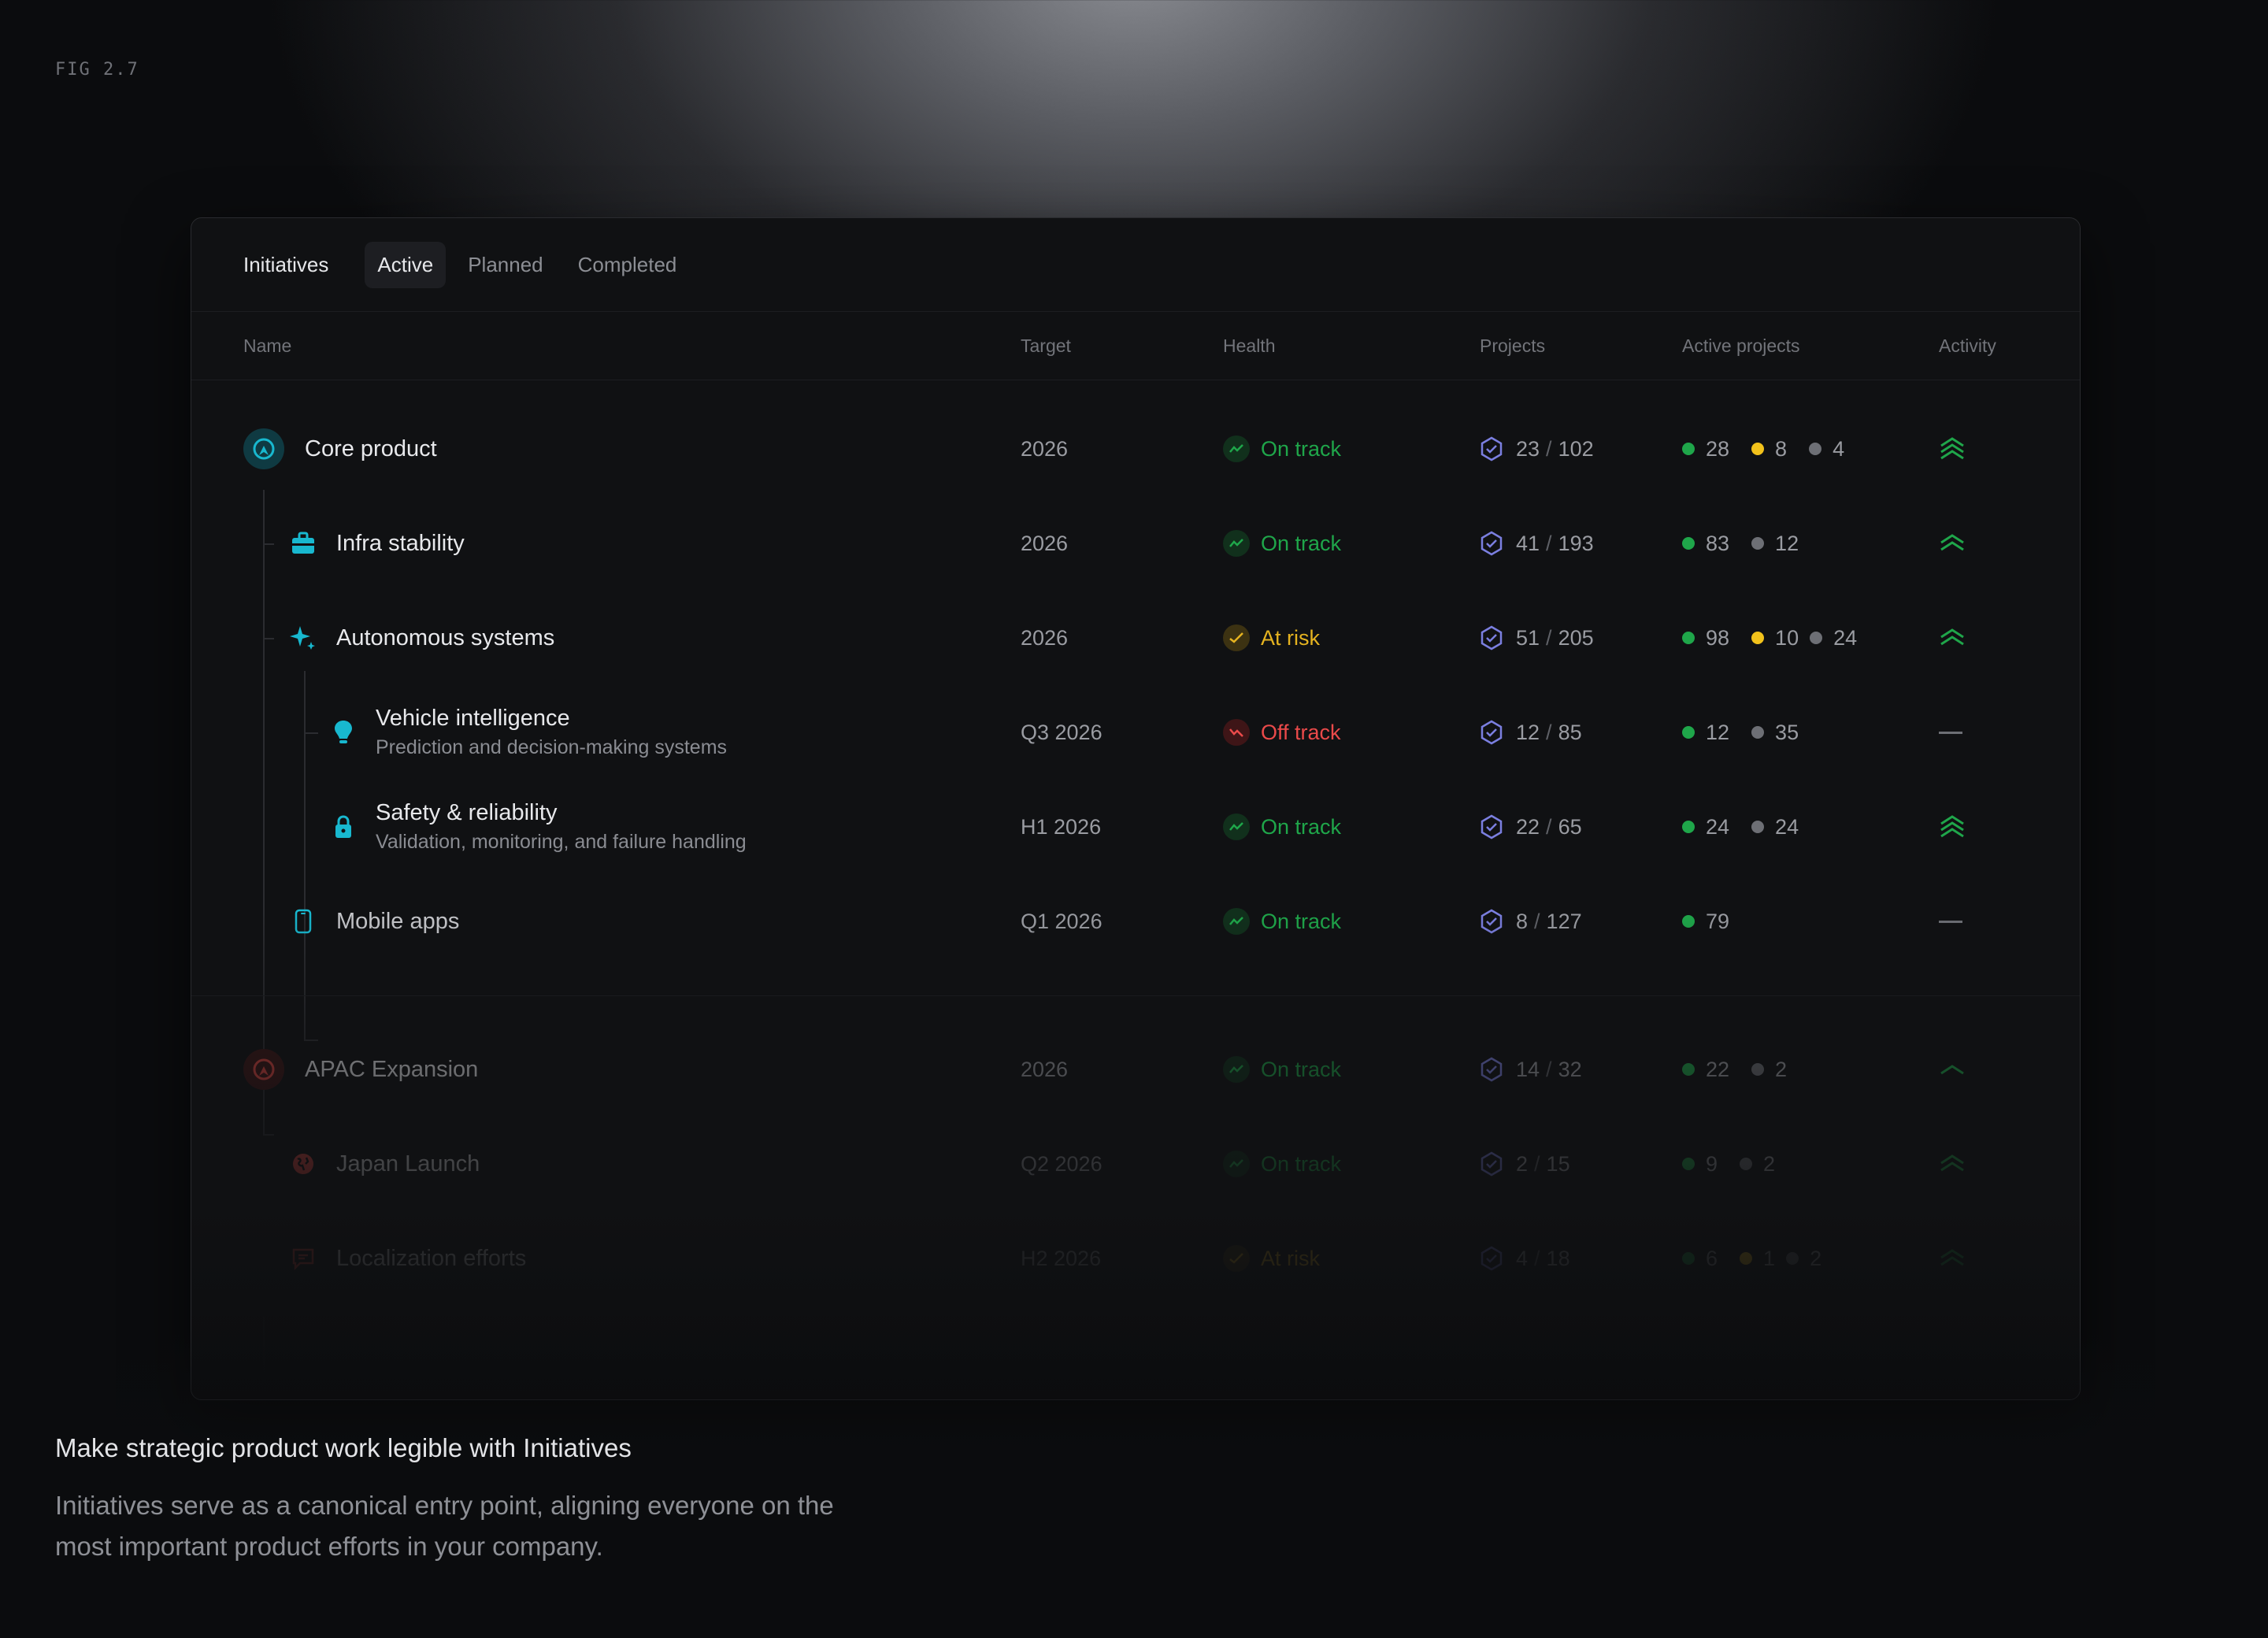 This screenshot has width=2268, height=1638. I want to click on active-projects: 98 10 24, so click(1780, 638).